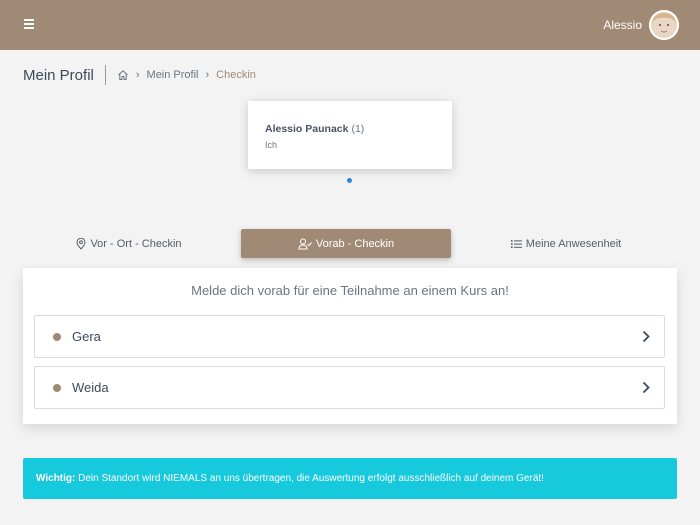 This screenshot has height=525, width=700. What do you see at coordinates (350, 25) in the screenshot?
I see `top-bar: Alessio` at bounding box center [350, 25].